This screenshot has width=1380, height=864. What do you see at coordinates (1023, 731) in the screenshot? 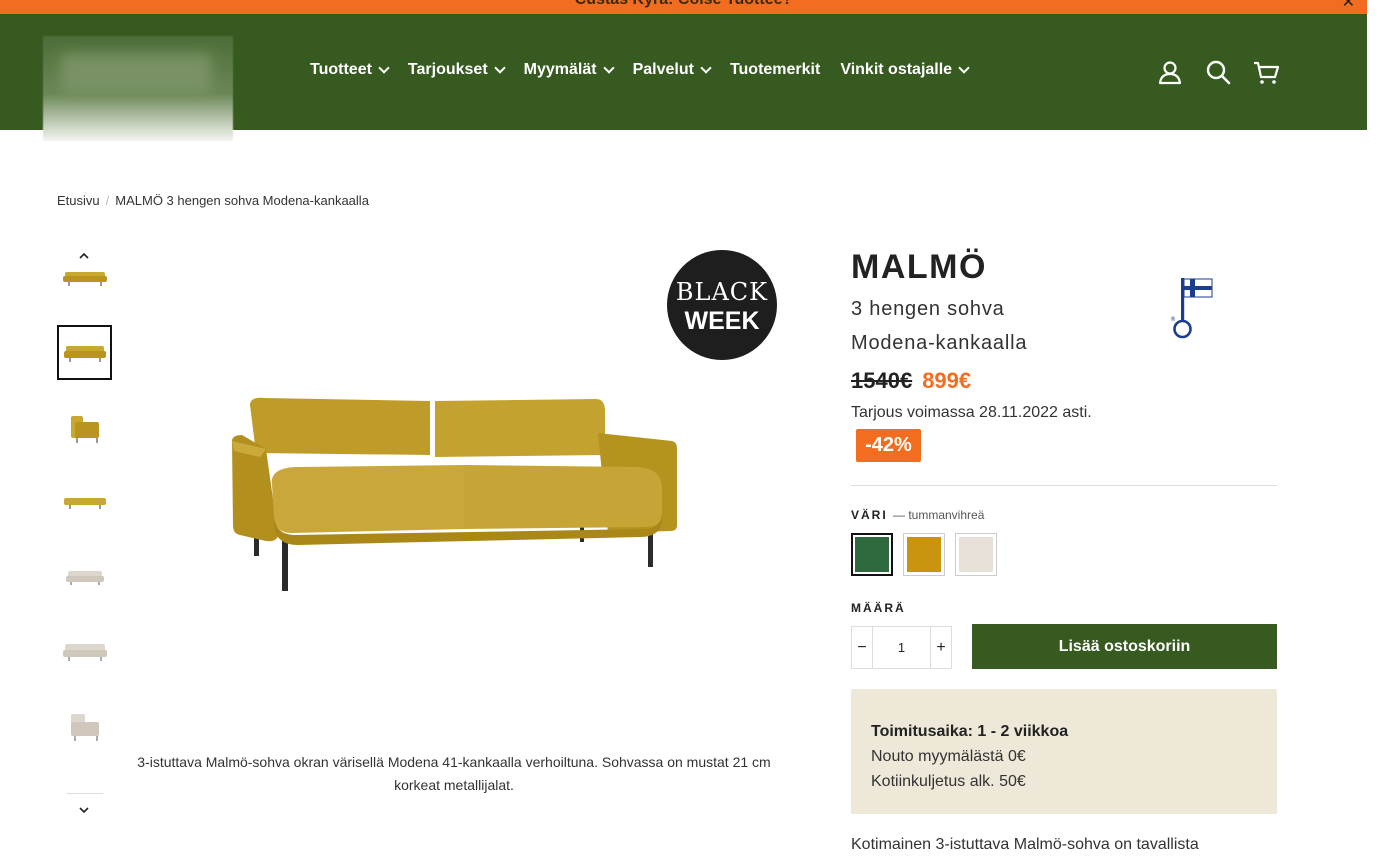
I see `delivery-time: 1 - 2 viikkoa` at bounding box center [1023, 731].